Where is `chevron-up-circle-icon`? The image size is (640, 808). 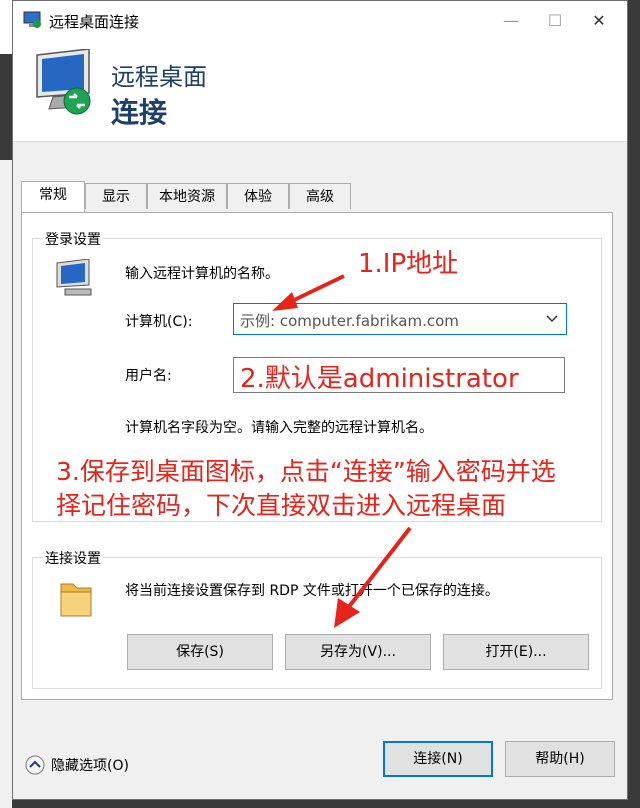 chevron-up-circle-icon is located at coordinates (35, 765).